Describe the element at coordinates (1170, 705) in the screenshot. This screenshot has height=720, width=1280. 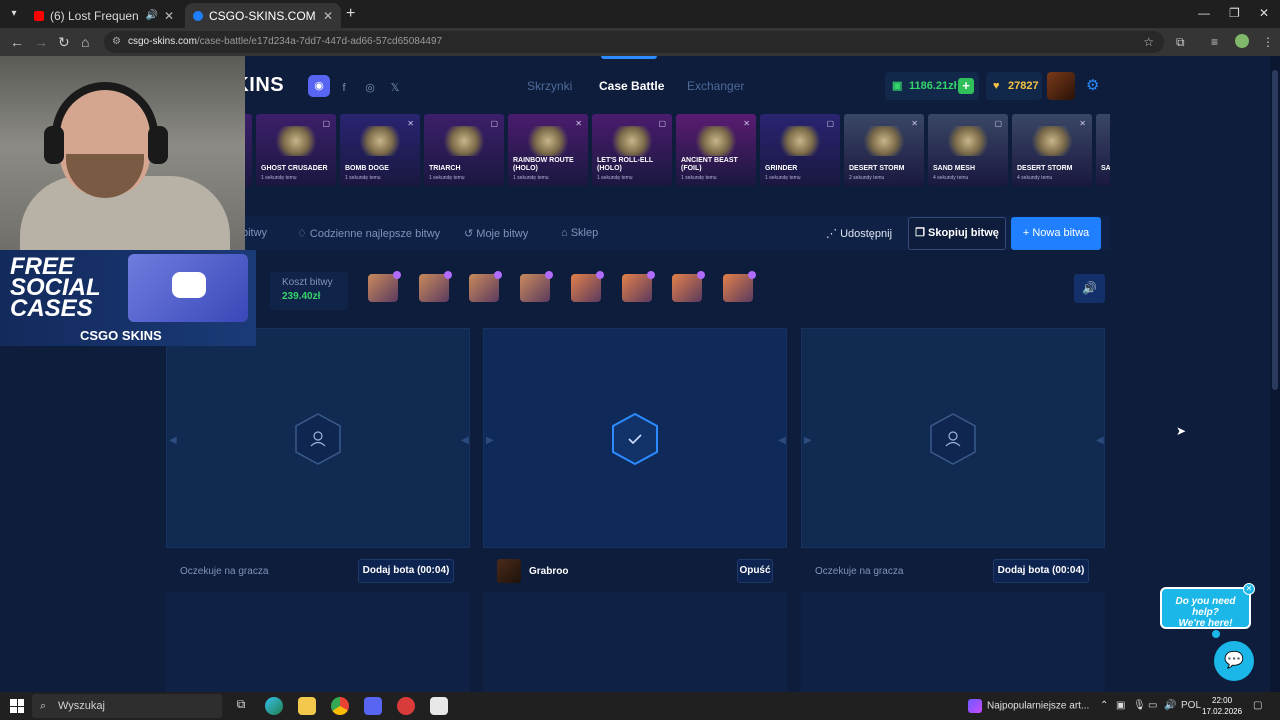
I see `tray-volume-icon: 🔊` at that location.